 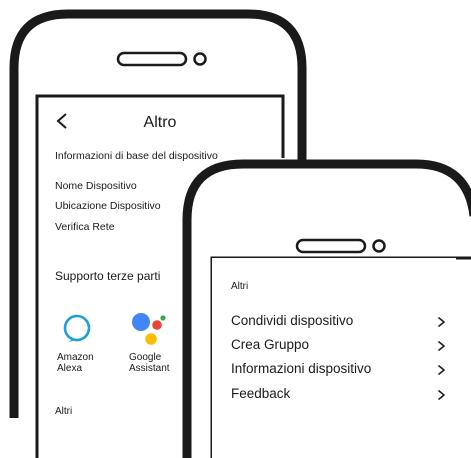 I want to click on menu-item-create-group: Crea Gruppo, so click(x=338, y=347).